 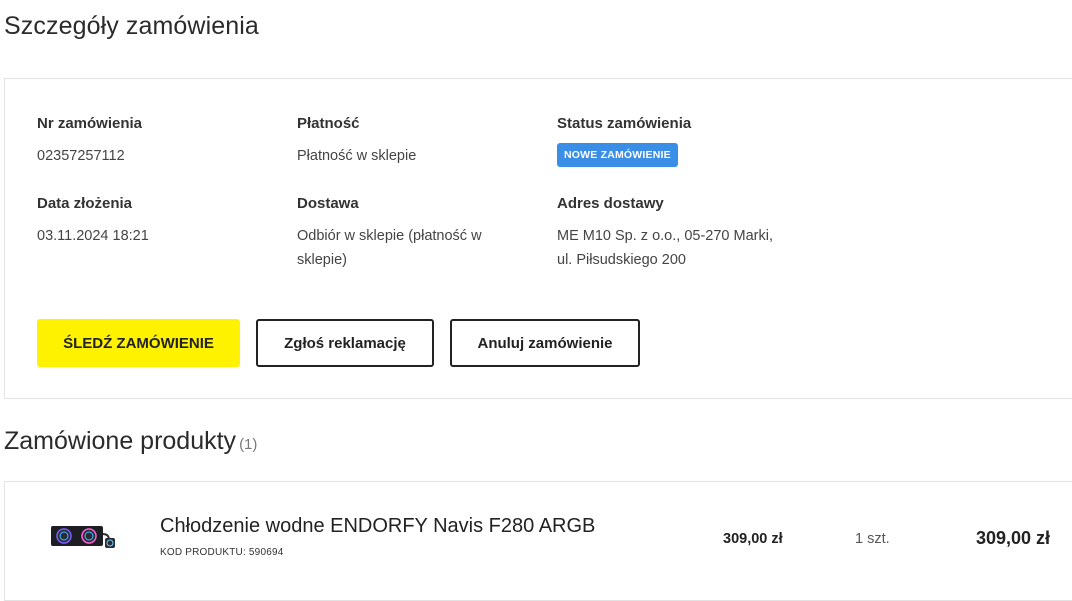 What do you see at coordinates (248, 444) in the screenshot?
I see `products-count: (1)` at bounding box center [248, 444].